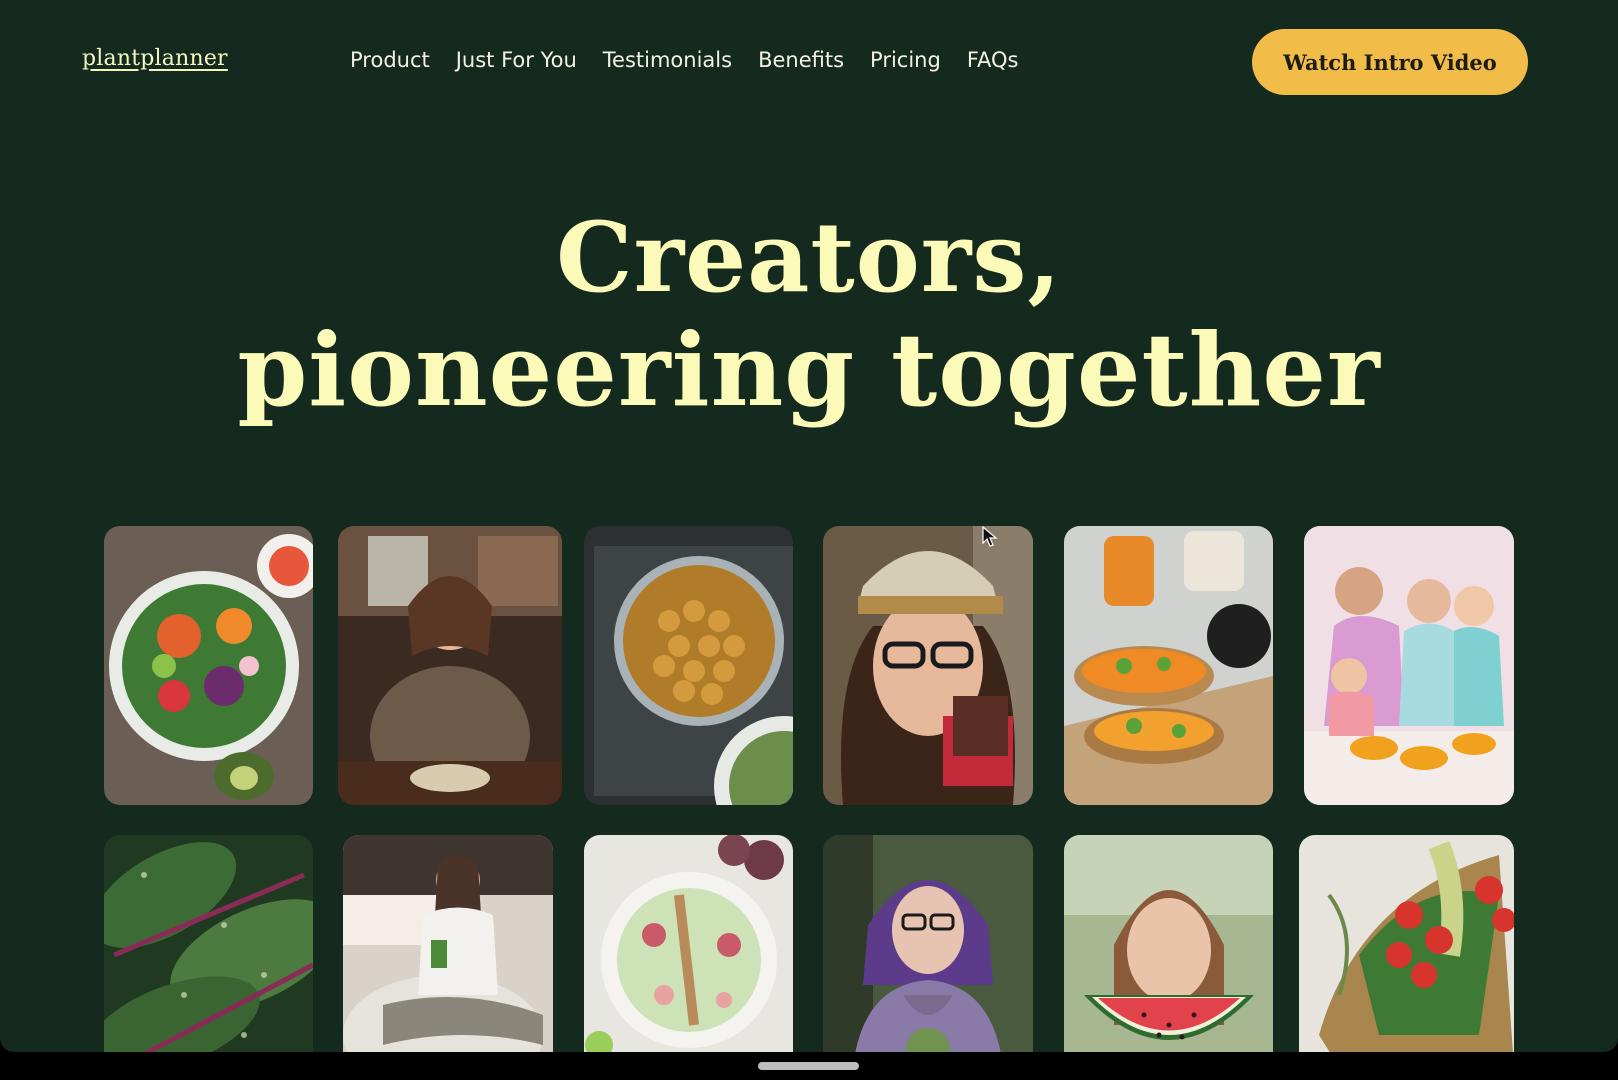 Image resolution: width=1618 pixels, height=1080 pixels. Describe the element at coordinates (1409, 665) in the screenshot. I see `gallery-tile-family-meal` at that location.